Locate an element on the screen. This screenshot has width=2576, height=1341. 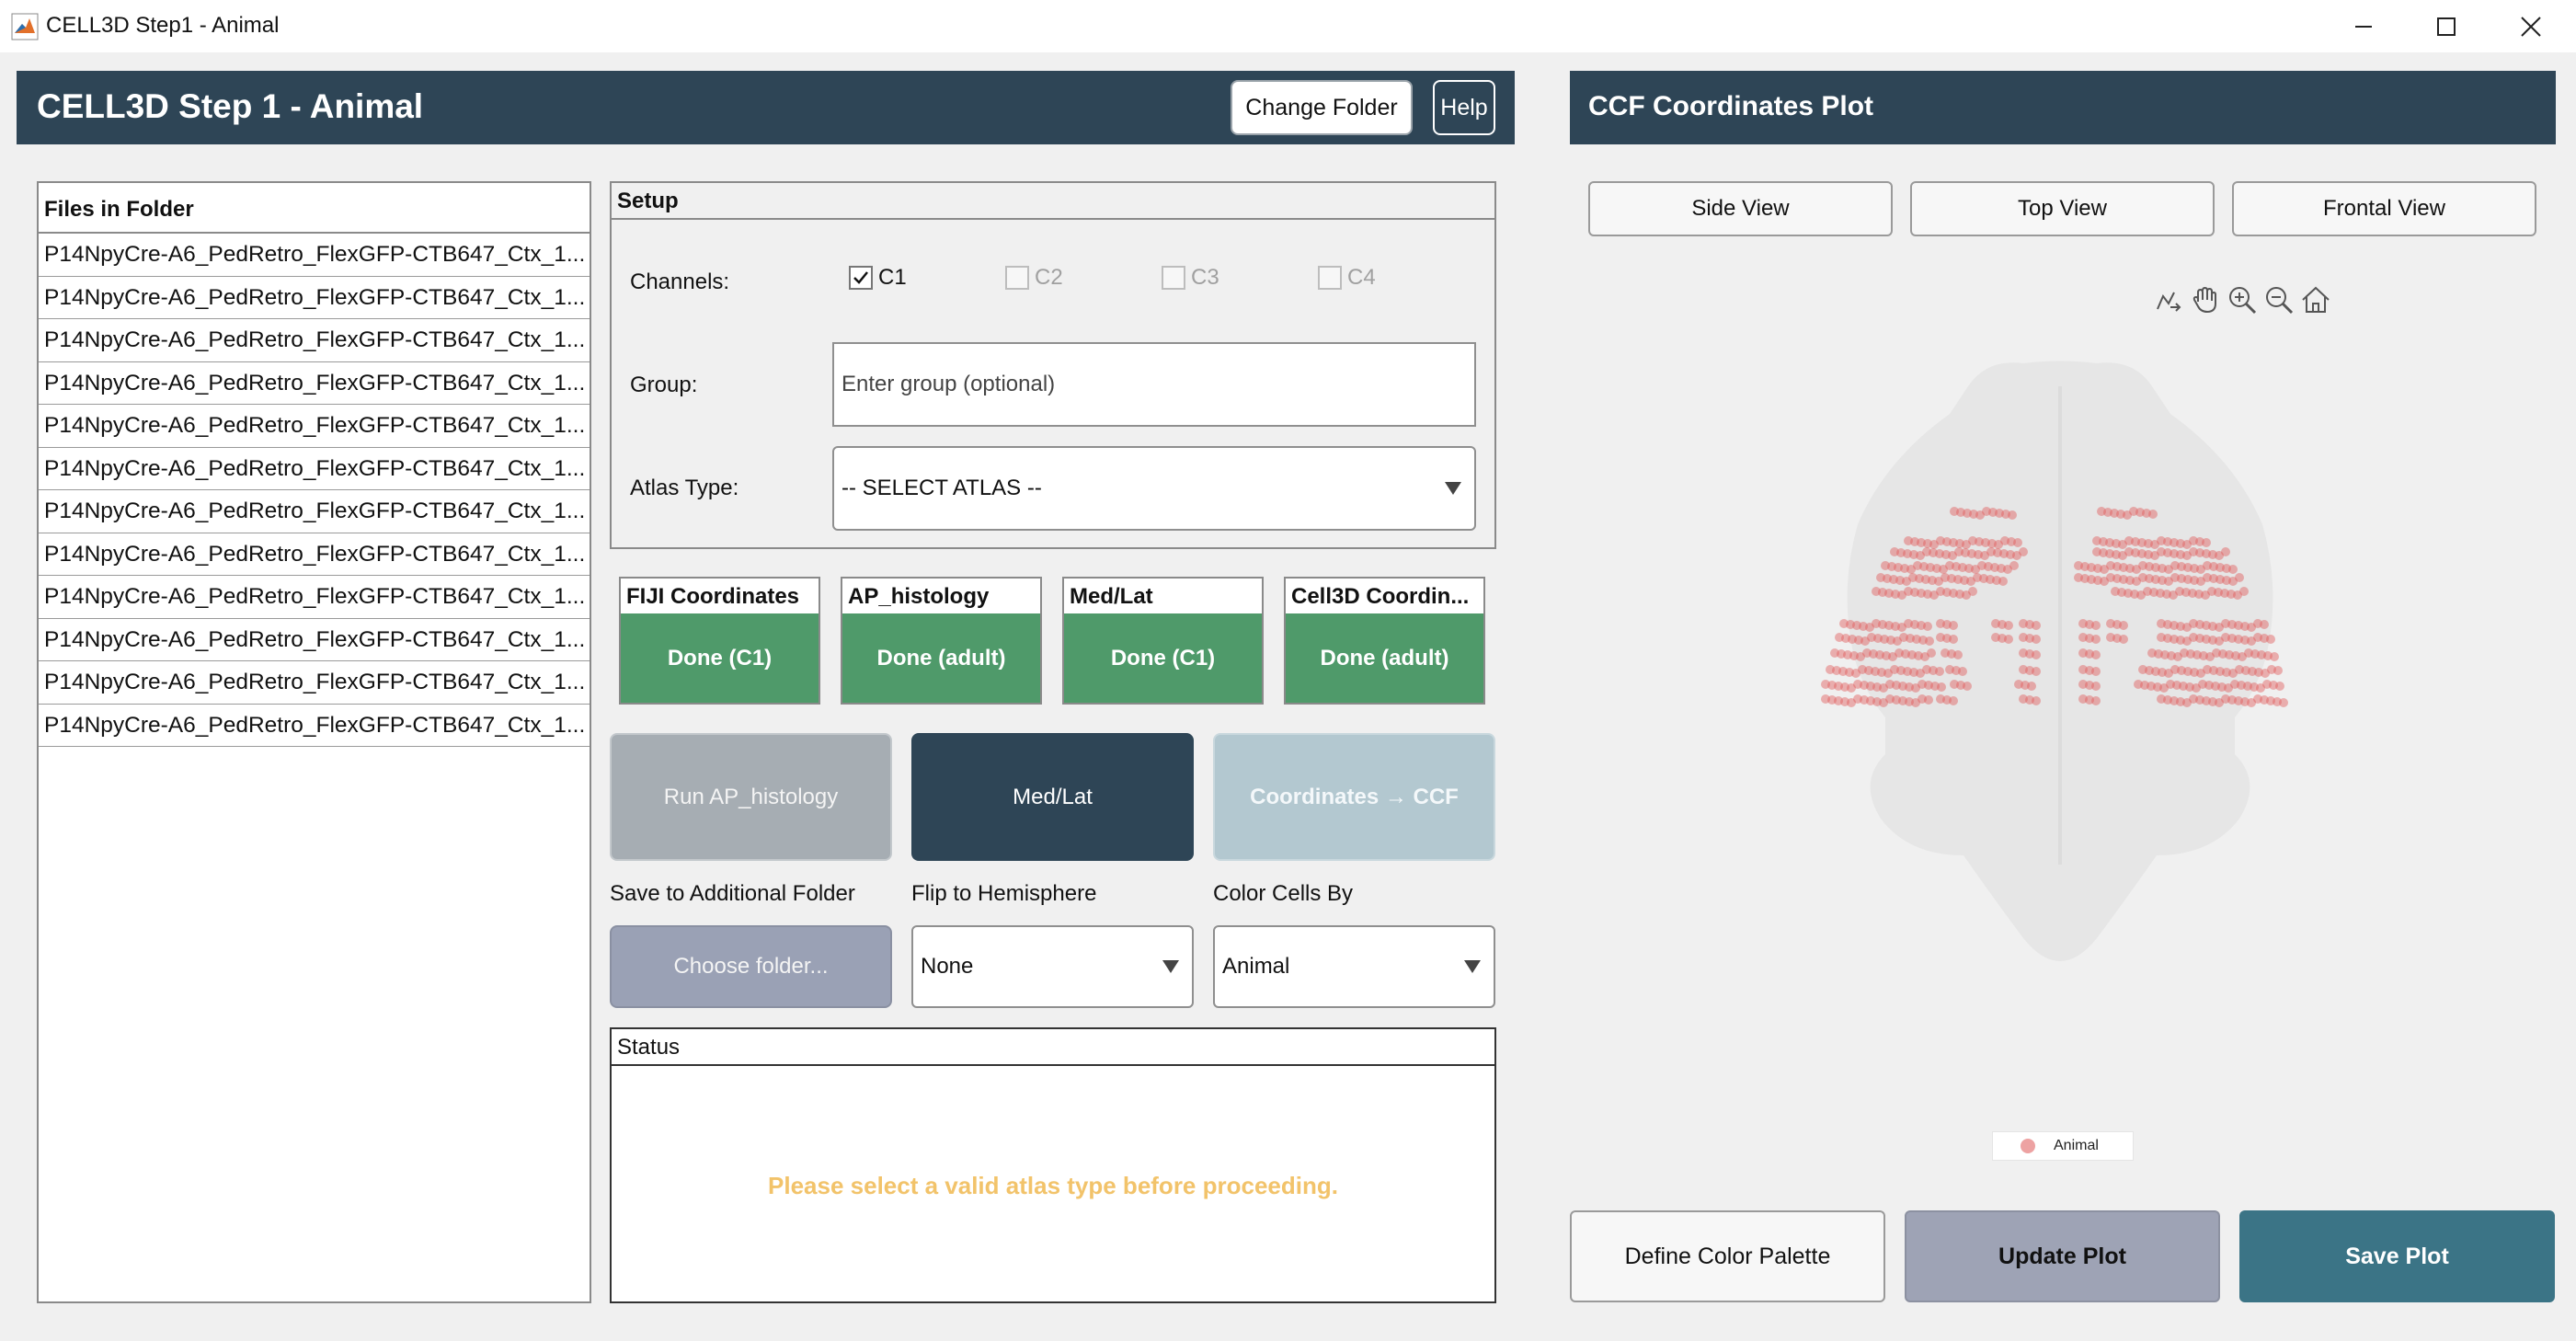
channel-c1-label: C1 is located at coordinates (892, 277).